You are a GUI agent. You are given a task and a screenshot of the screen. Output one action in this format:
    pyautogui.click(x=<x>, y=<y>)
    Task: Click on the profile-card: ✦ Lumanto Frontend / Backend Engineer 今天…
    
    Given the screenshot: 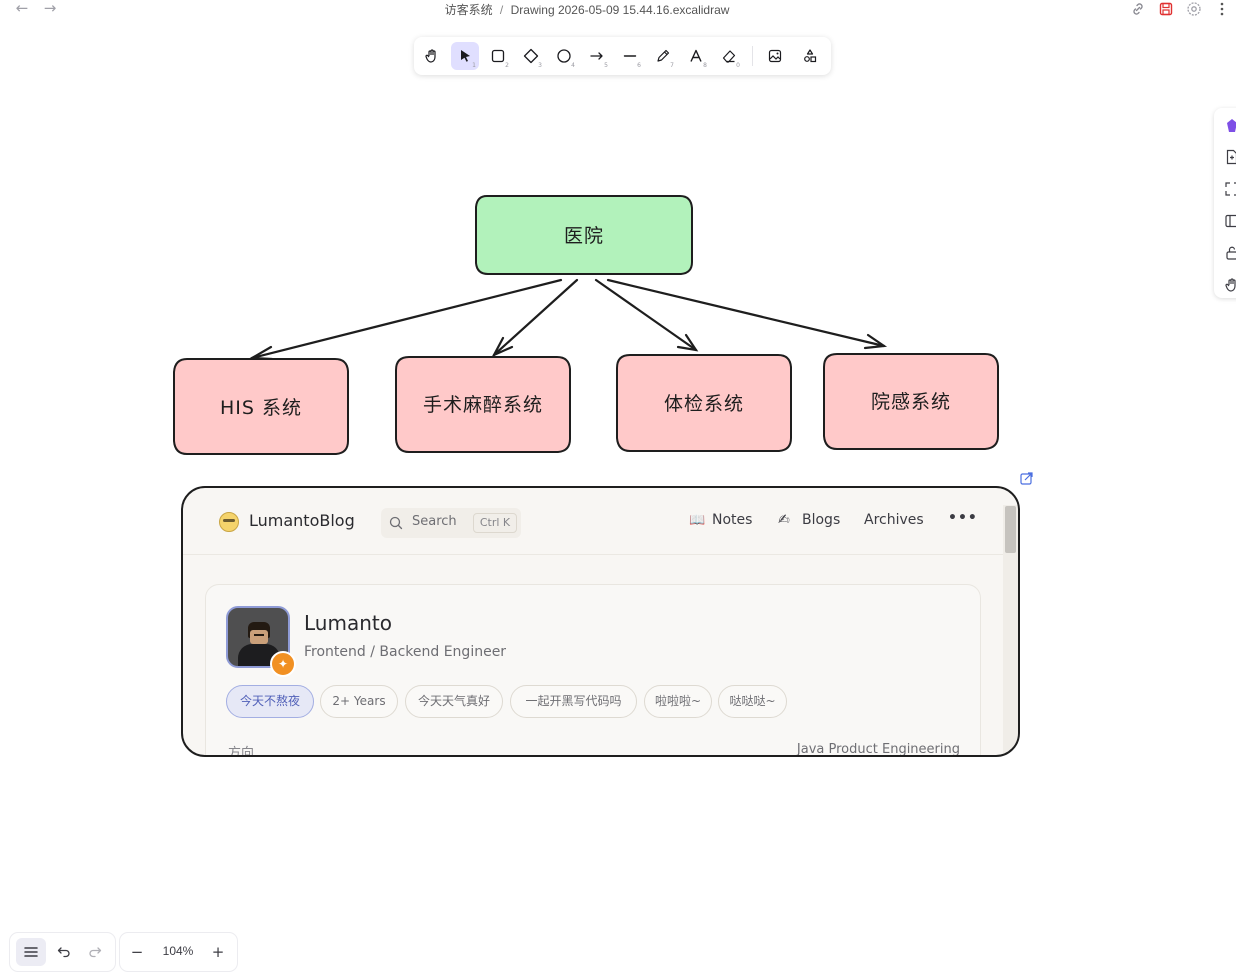 What is the action you would take?
    pyautogui.click(x=593, y=669)
    